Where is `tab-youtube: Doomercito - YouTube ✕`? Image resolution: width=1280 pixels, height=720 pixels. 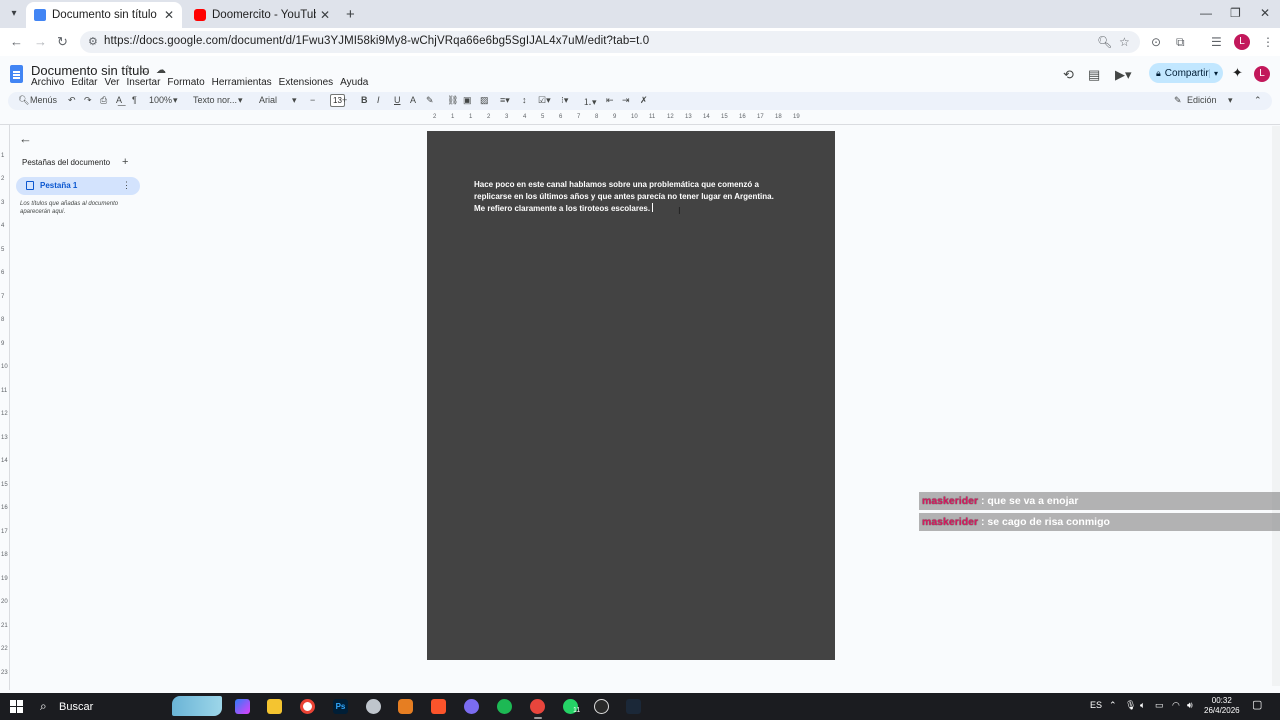 tab-youtube: Doomercito - YouTube ✕ is located at coordinates (262, 15).